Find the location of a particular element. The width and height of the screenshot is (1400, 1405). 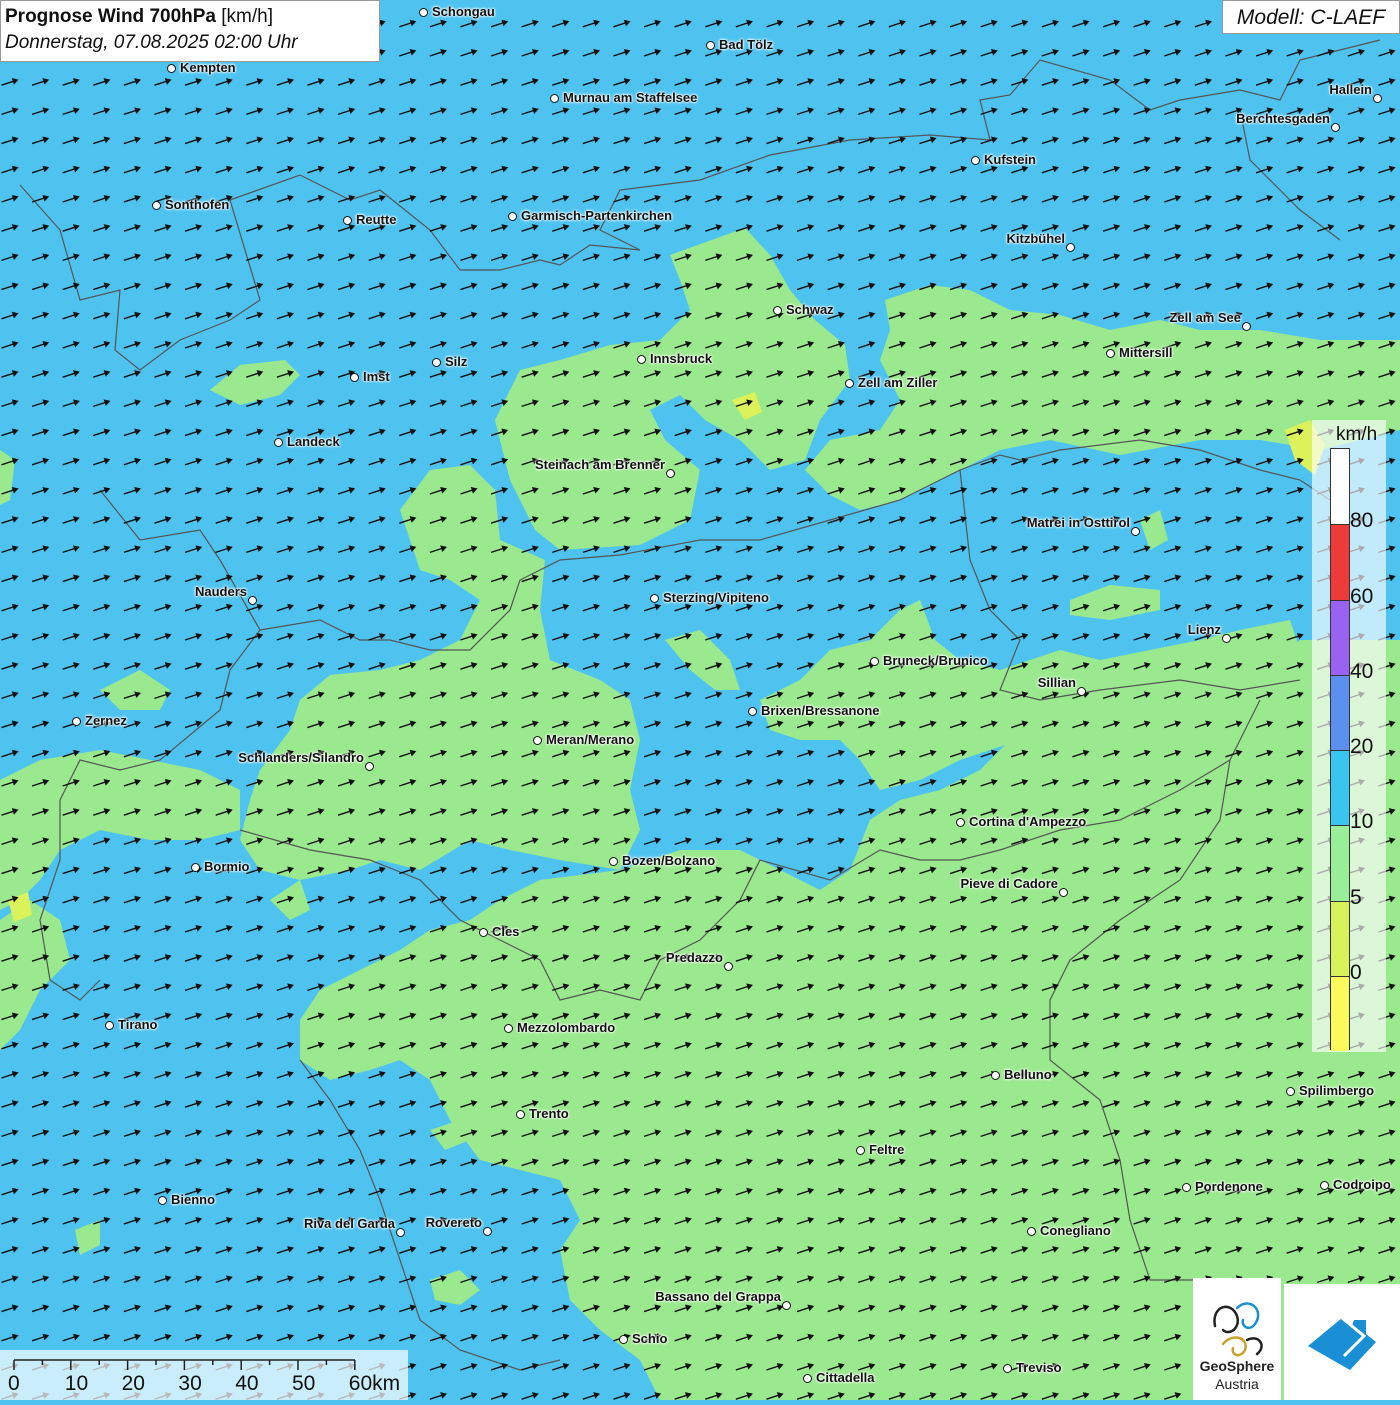

city-label: Kitzbühel is located at coordinates (1036, 238).